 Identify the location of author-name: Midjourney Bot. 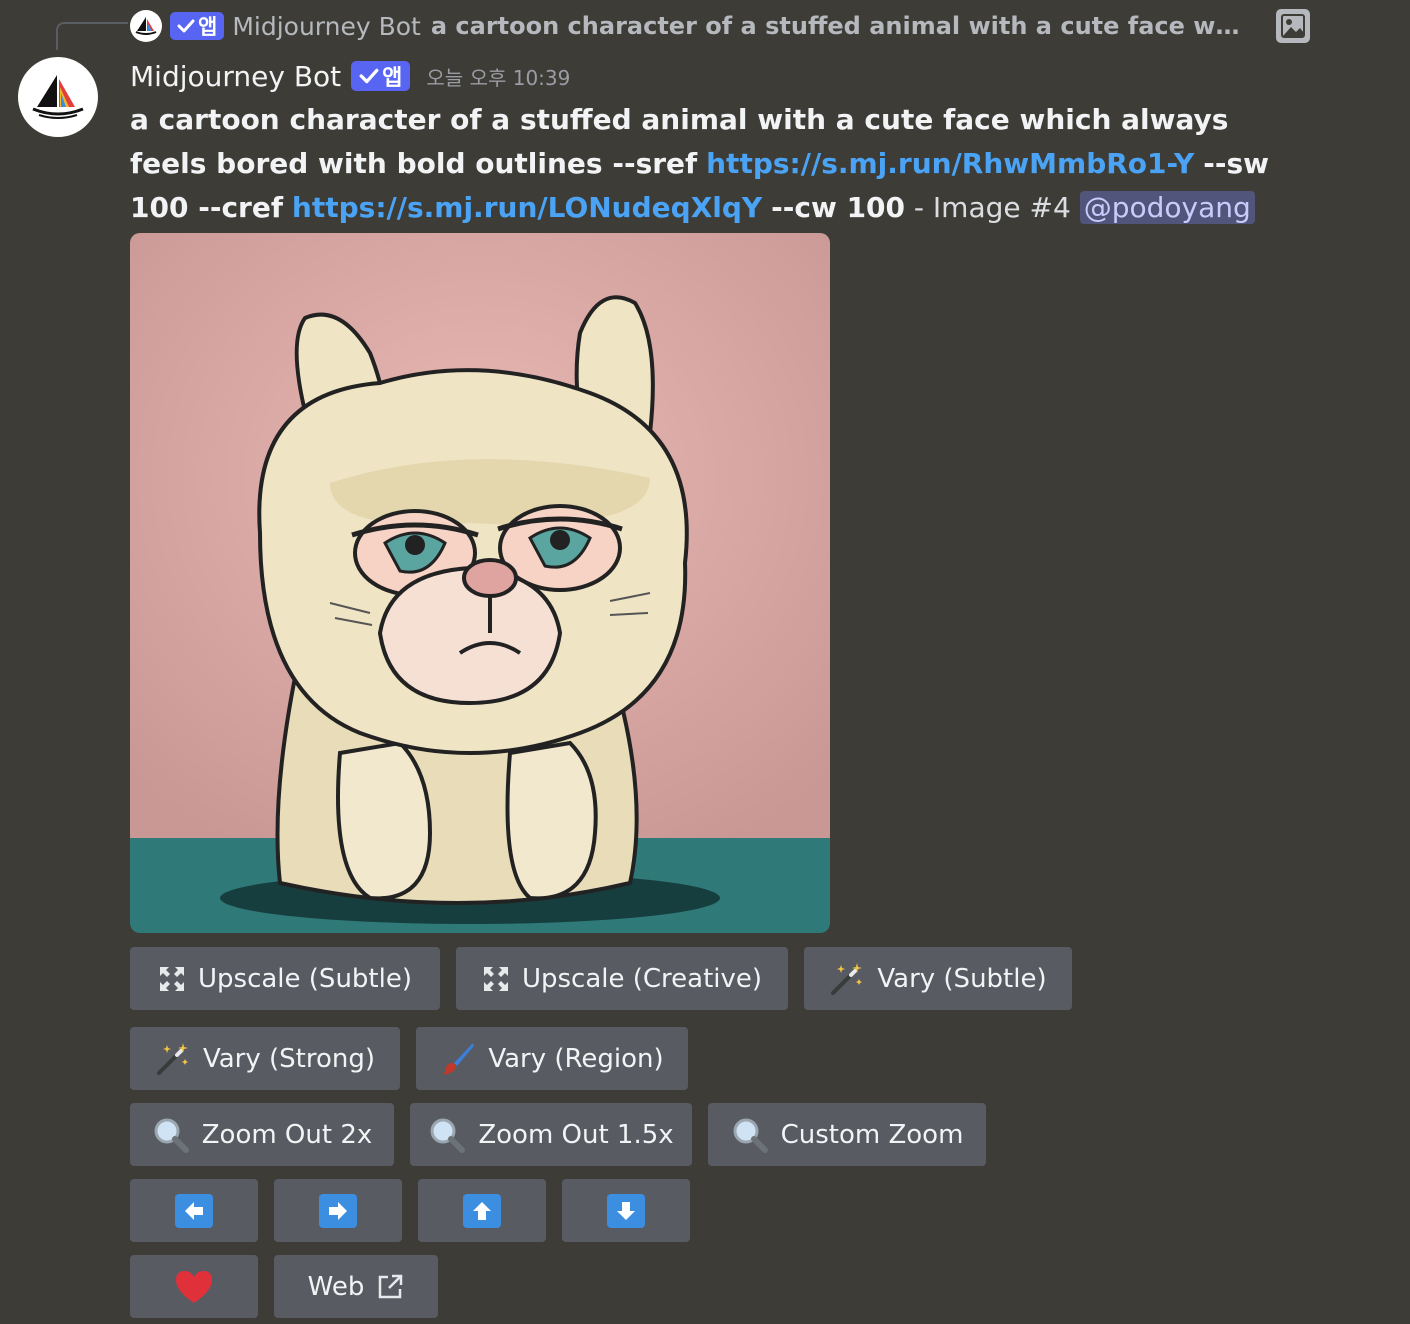
(235, 76).